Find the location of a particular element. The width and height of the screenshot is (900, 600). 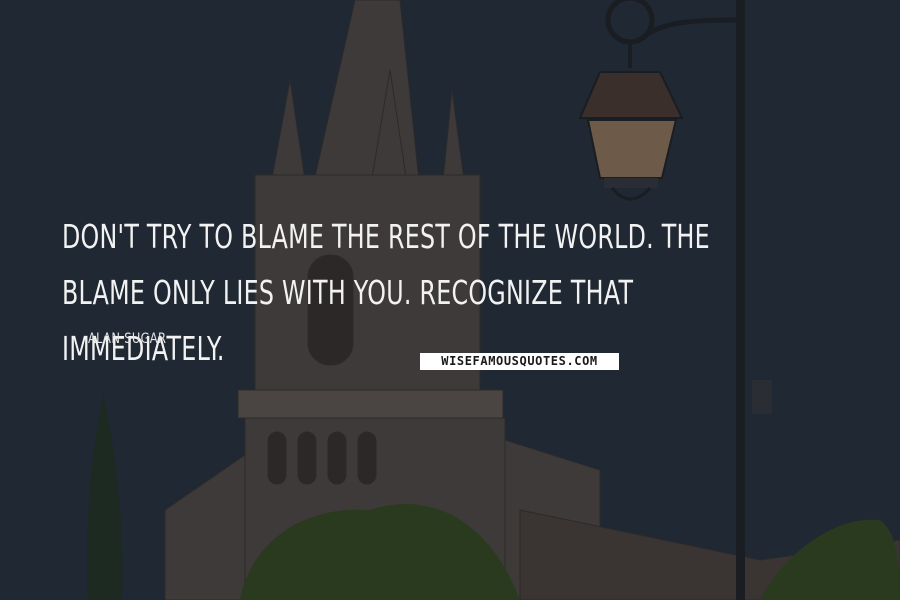

site-watermark: WISEFAMOUSQUOTES.COM is located at coordinates (519, 361).